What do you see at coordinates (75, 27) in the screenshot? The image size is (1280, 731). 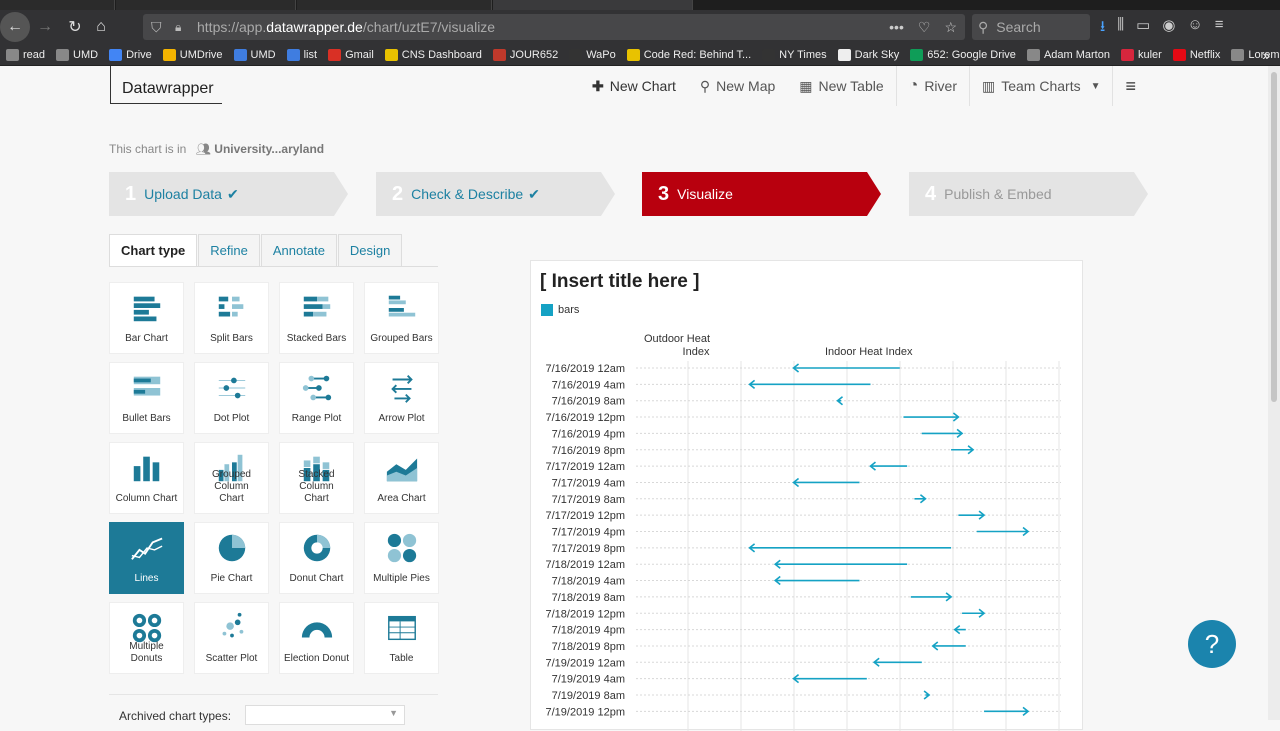 I see `reload-button: ↻` at bounding box center [75, 27].